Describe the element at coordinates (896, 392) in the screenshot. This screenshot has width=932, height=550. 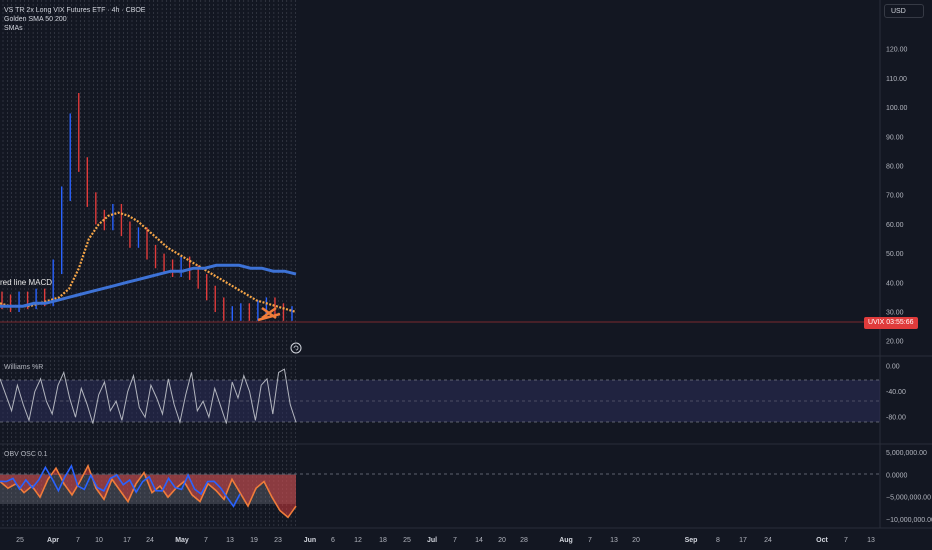
I see `williams-tick-label: -40.00` at that location.